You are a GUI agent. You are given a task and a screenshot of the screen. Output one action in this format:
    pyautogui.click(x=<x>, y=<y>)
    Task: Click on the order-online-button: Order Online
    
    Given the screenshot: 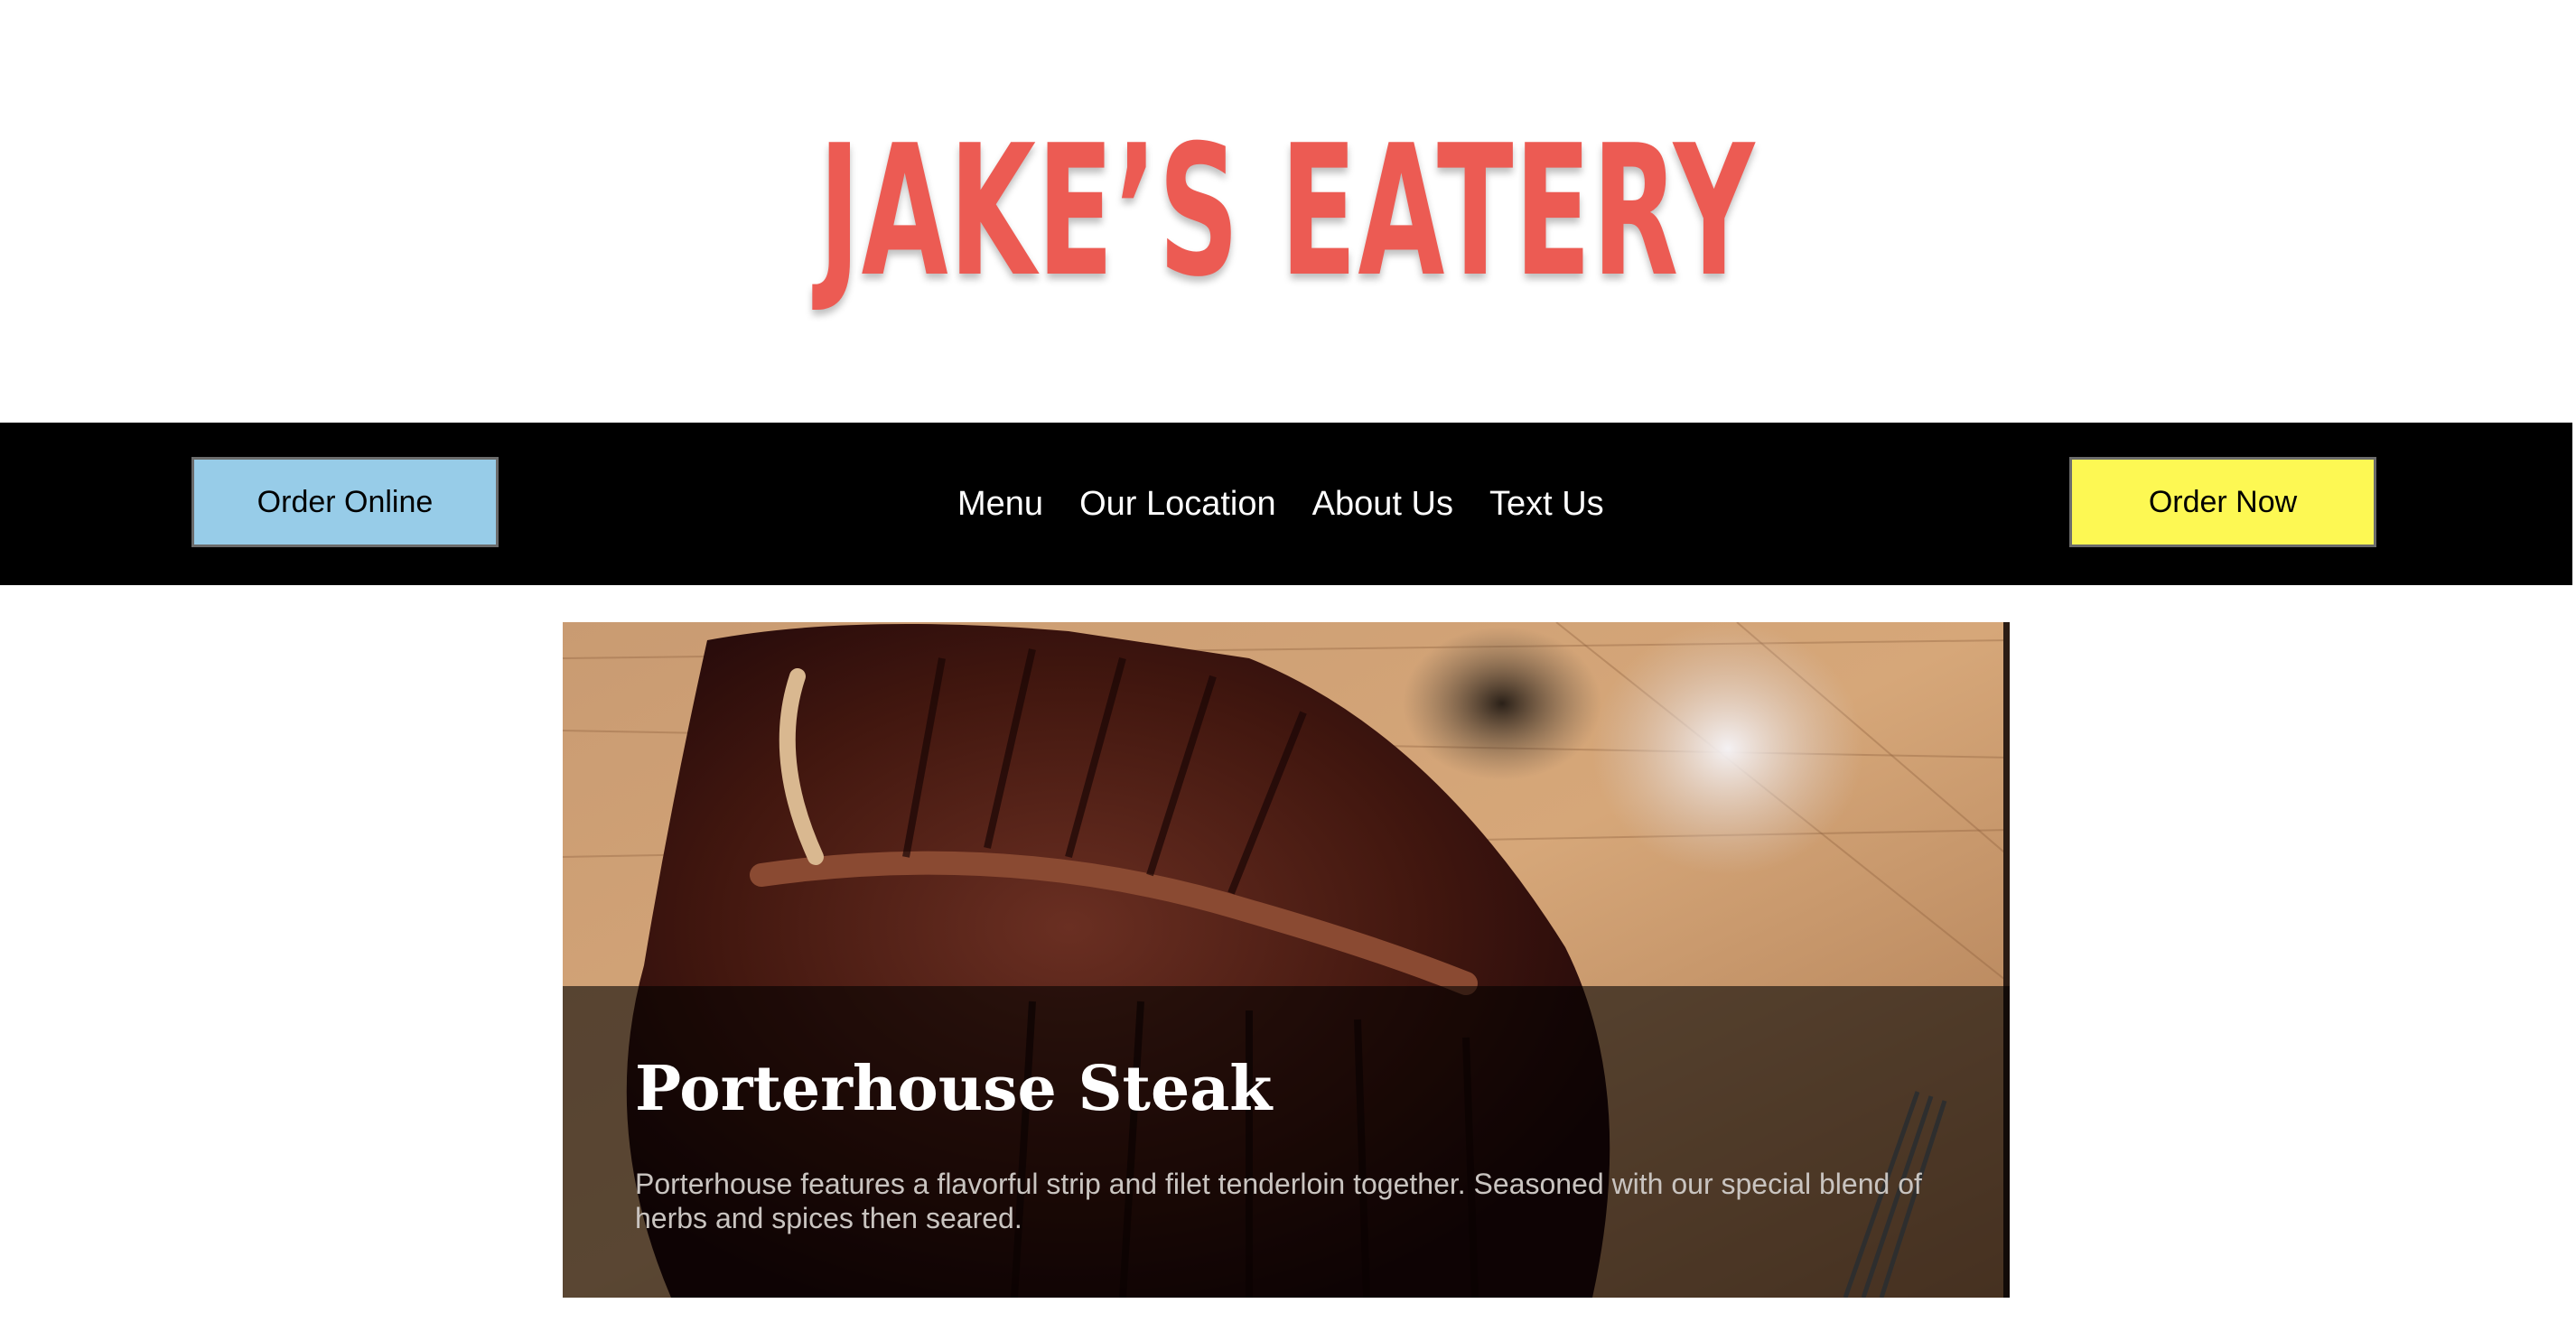 What is the action you would take?
    pyautogui.click(x=345, y=502)
    